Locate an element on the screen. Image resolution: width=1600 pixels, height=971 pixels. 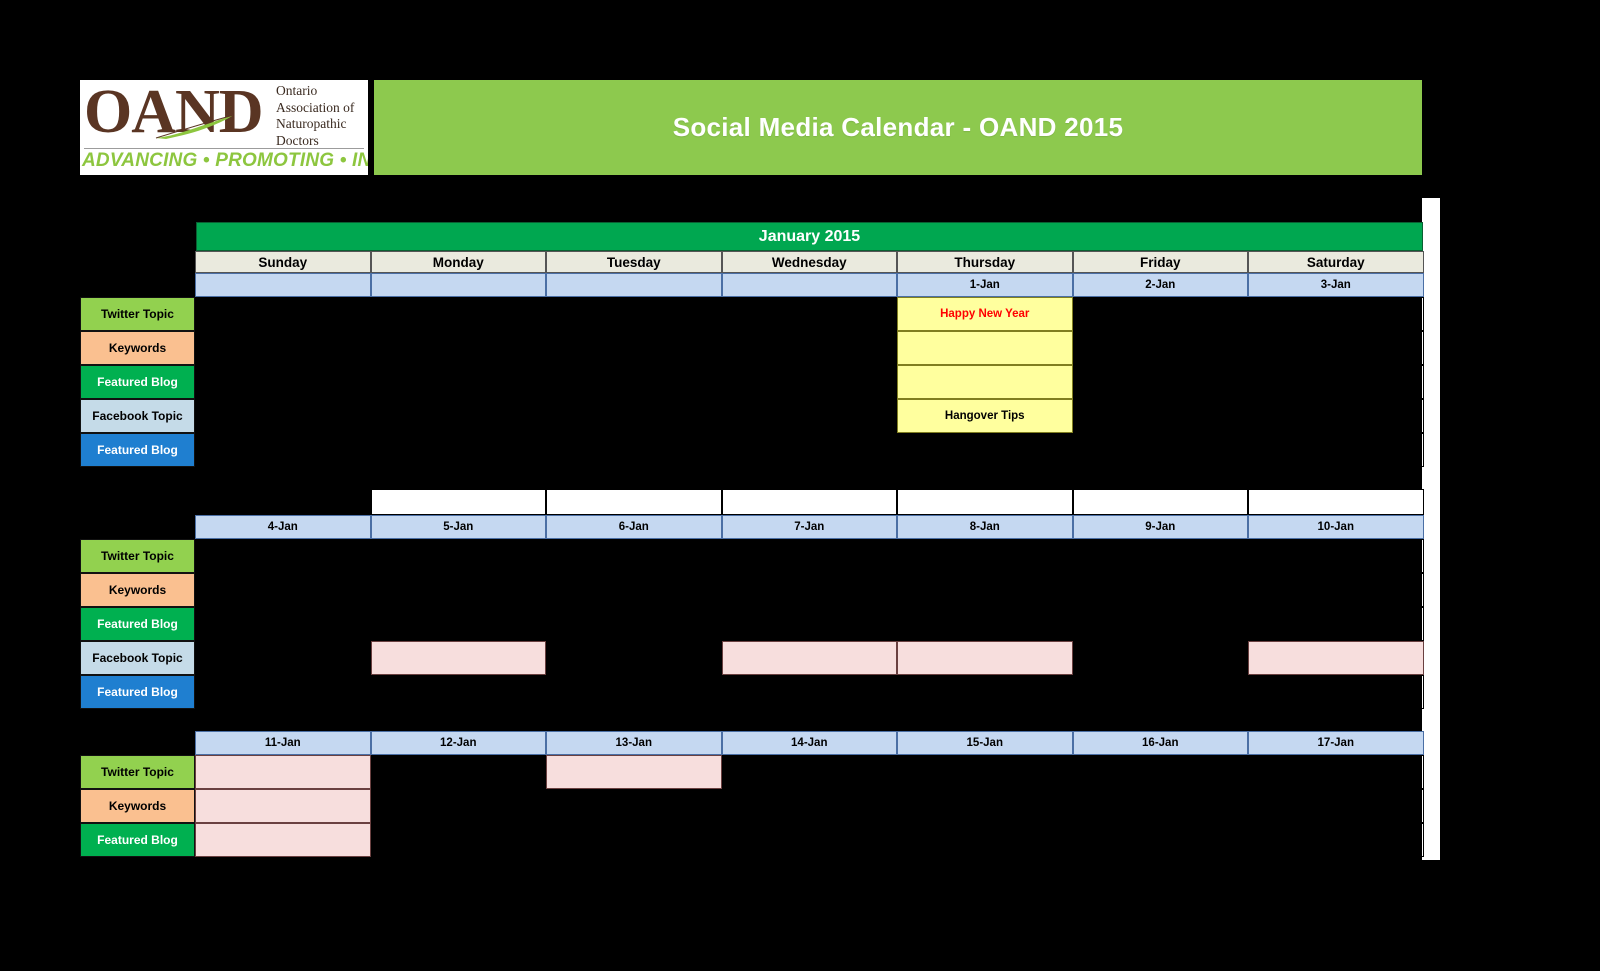
date-cell-9-jan: 9-Jan is located at coordinates (1160, 527).